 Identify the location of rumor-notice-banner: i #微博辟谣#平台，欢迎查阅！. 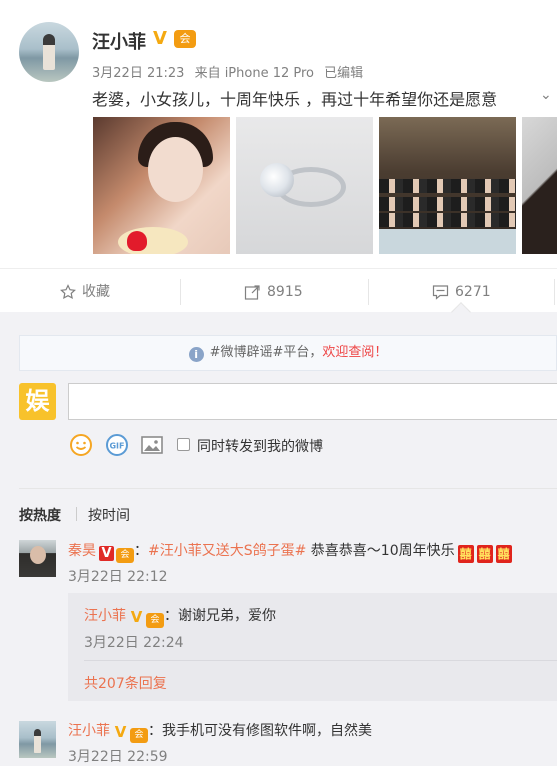
(288, 353).